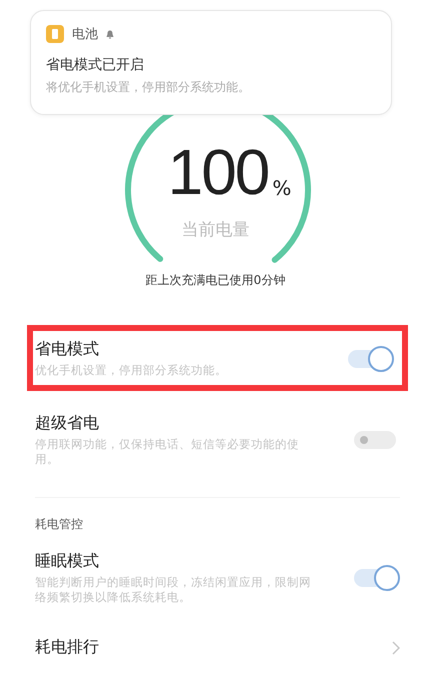  I want to click on percent-sign: %, so click(282, 188).